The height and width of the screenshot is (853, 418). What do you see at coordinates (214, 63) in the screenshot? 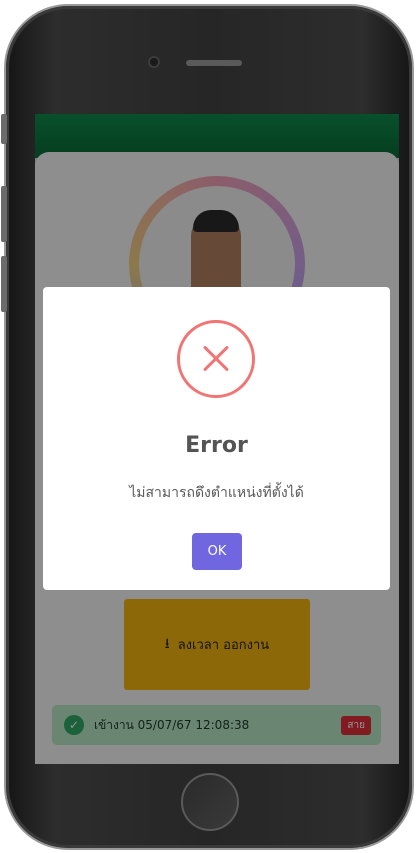
I see `earpiece-speaker` at bounding box center [214, 63].